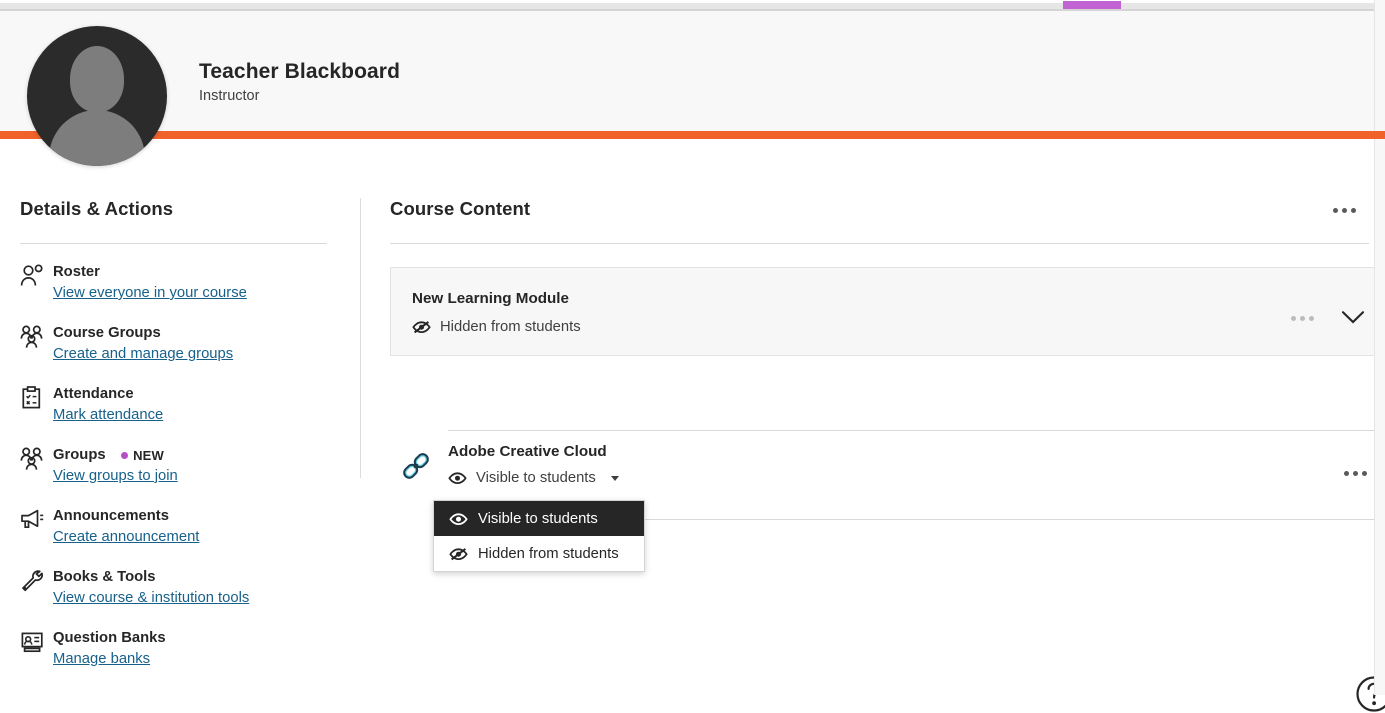 The width and height of the screenshot is (1385, 713). What do you see at coordinates (176, 209) in the screenshot?
I see `sidebar-title: Details & Actions` at bounding box center [176, 209].